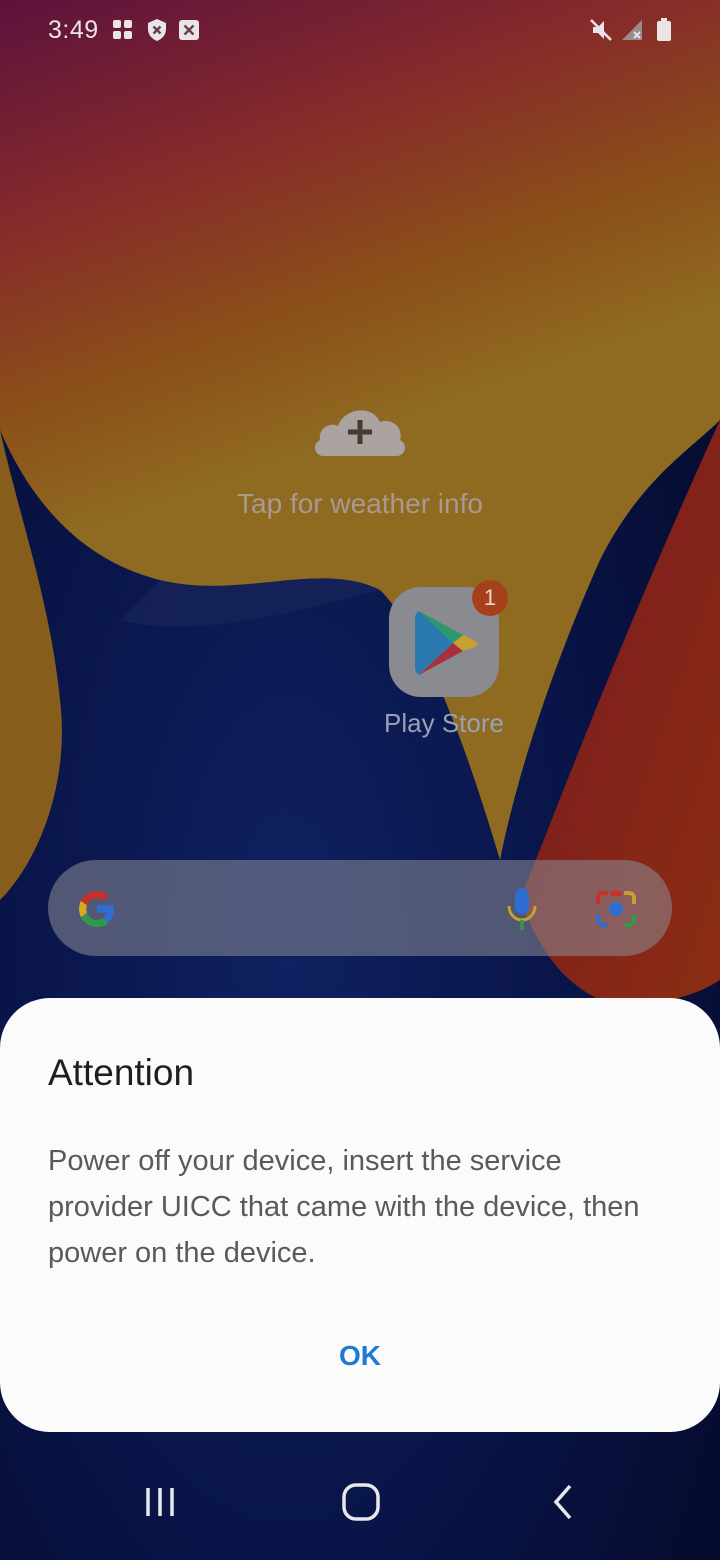  Describe the element at coordinates (360, 32) in the screenshot. I see `status-bar: 3:49` at that location.